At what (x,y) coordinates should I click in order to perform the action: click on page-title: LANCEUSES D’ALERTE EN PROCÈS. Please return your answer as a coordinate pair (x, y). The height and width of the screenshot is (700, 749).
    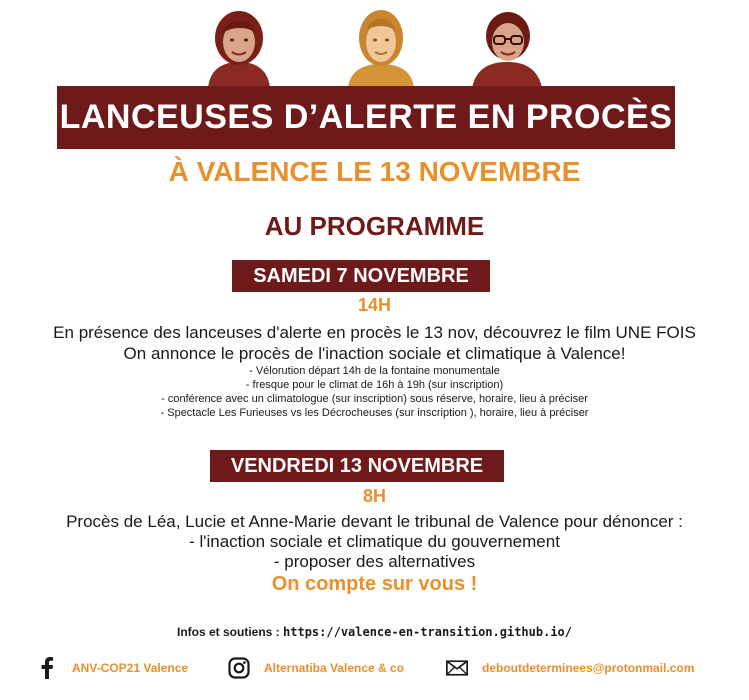
    Looking at the image, I should click on (366, 117).